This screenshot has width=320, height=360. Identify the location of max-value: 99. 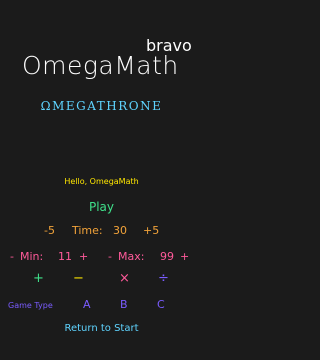
(167, 256).